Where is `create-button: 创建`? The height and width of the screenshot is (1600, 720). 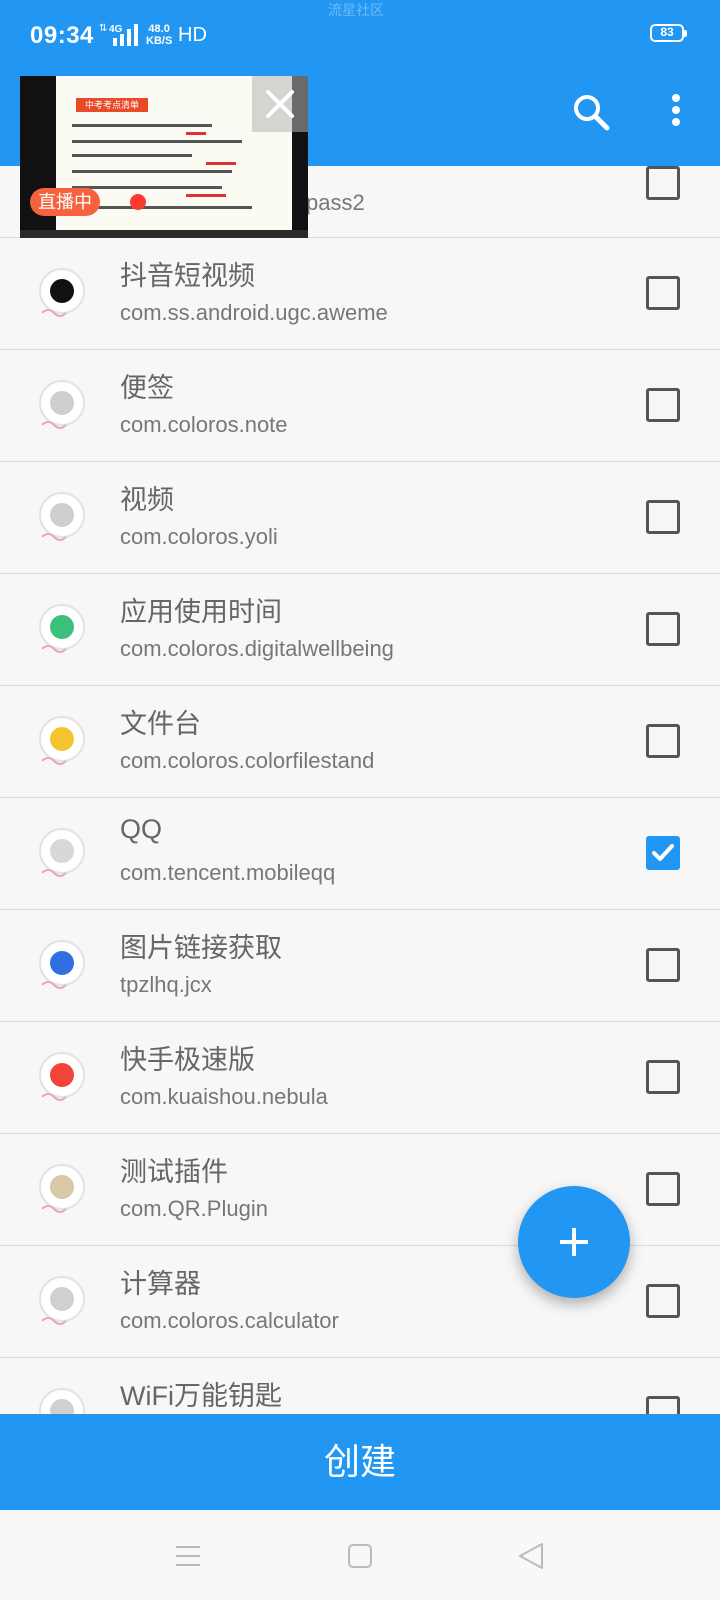
create-button: 创建 is located at coordinates (360, 1462).